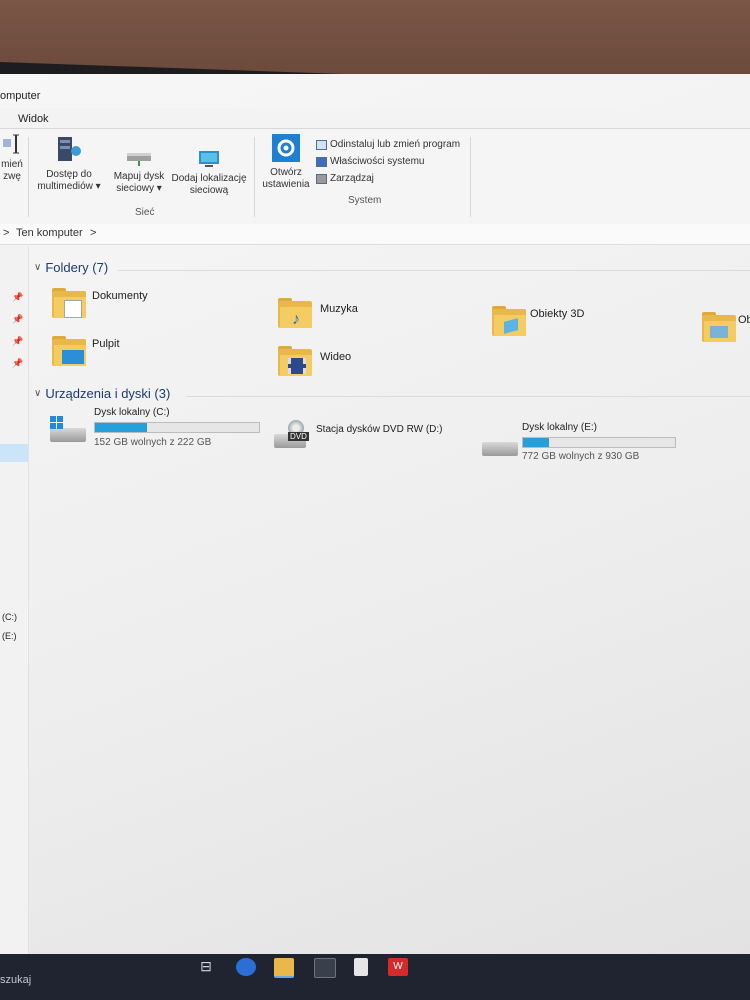 The height and width of the screenshot is (1000, 750). What do you see at coordinates (379, 429) in the screenshot?
I see `drive-d-name: Stacja dysków DVD RW (D:)` at bounding box center [379, 429].